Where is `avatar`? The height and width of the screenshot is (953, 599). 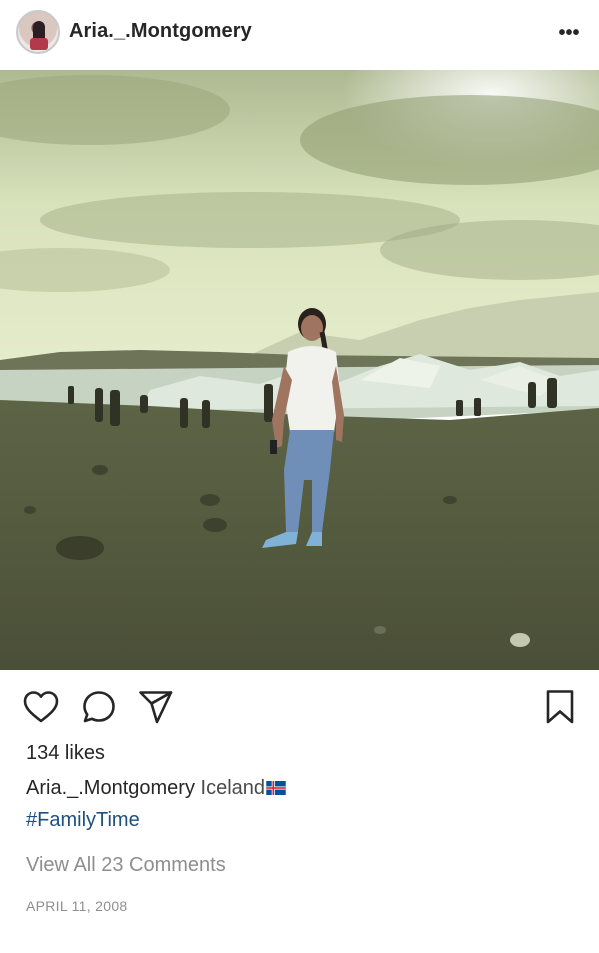 avatar is located at coordinates (38, 32).